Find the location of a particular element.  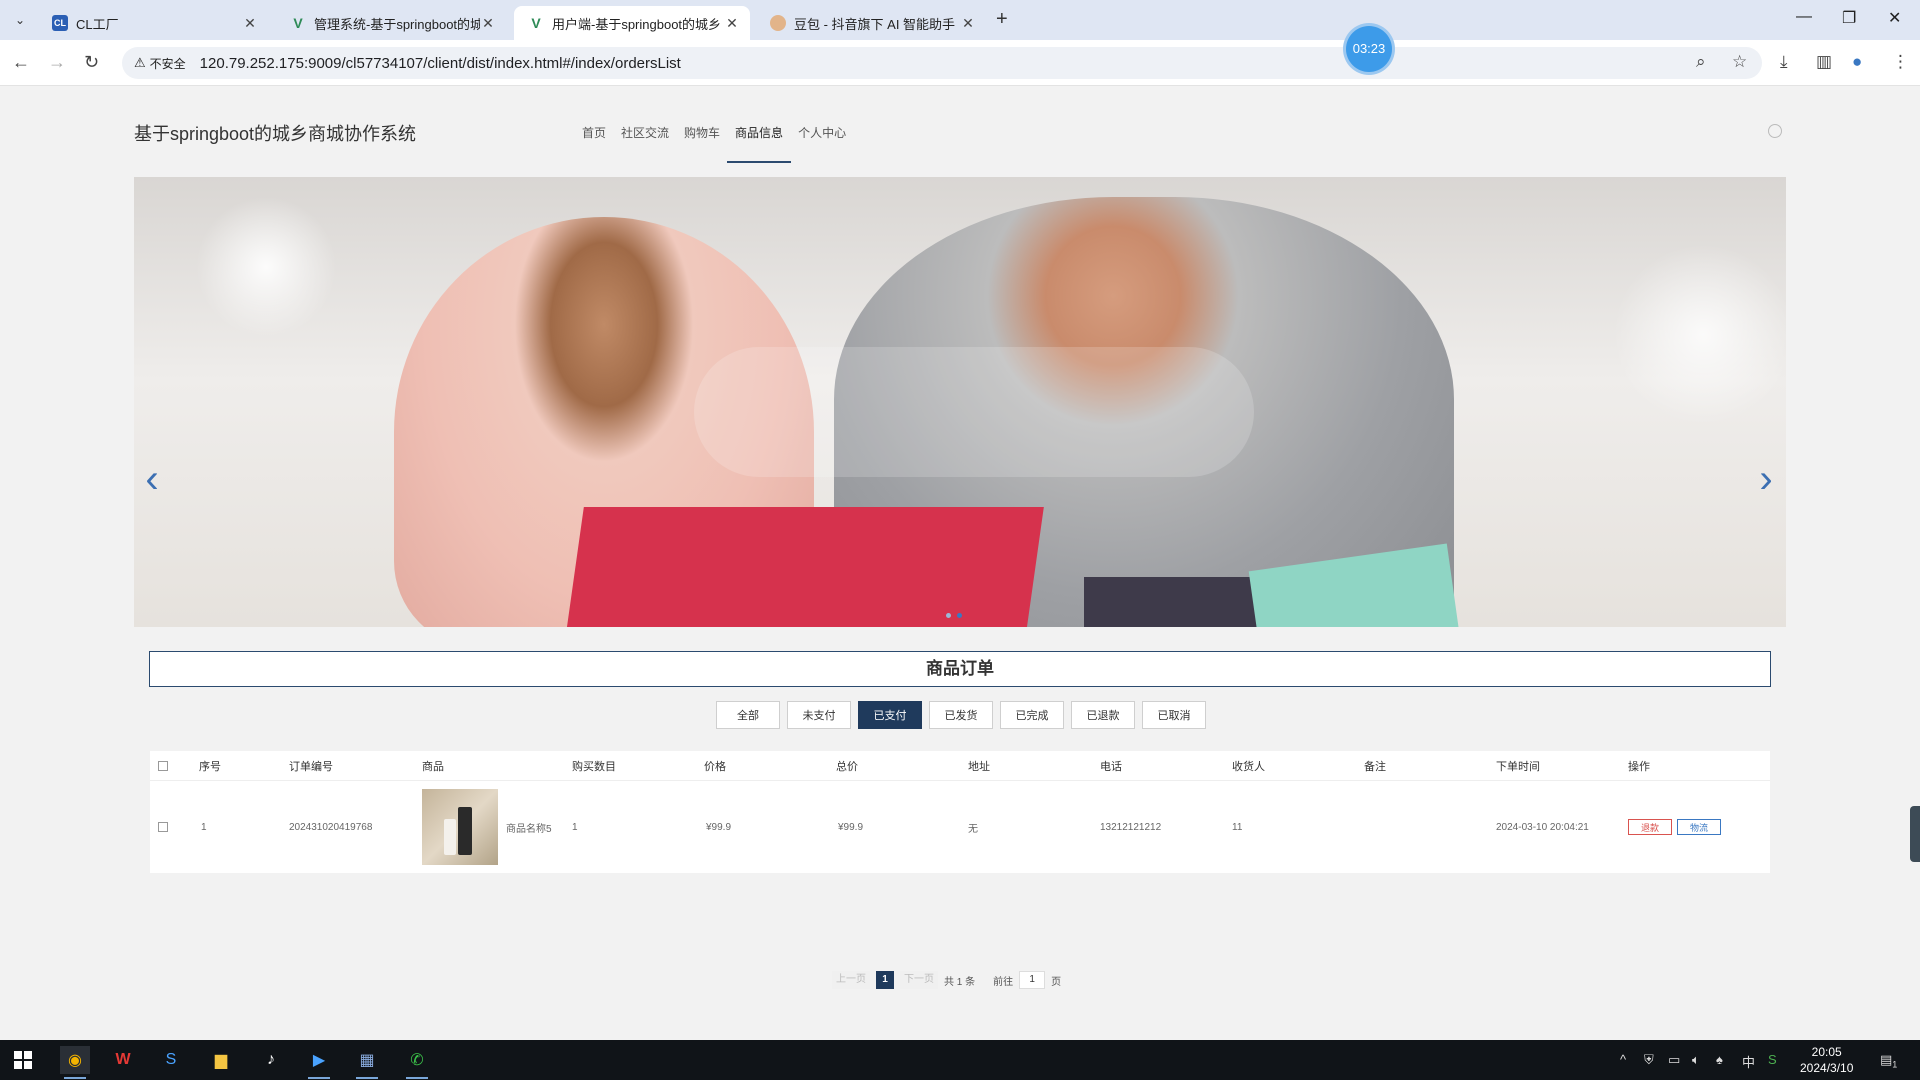

page-number-current: 1 is located at coordinates (885, 980).